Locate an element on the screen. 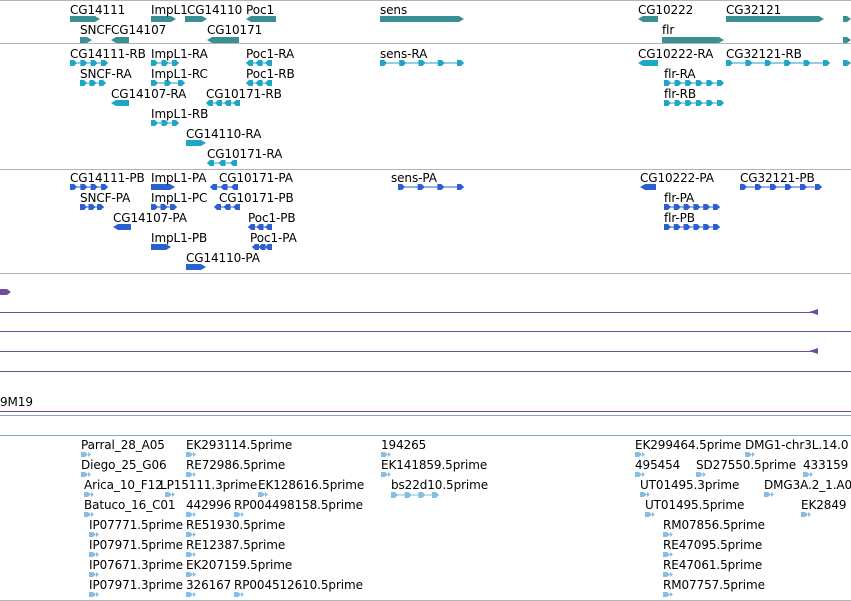 The height and width of the screenshot is (601, 851). est-dmg3a-2-1-a0-glyph is located at coordinates (767, 494).